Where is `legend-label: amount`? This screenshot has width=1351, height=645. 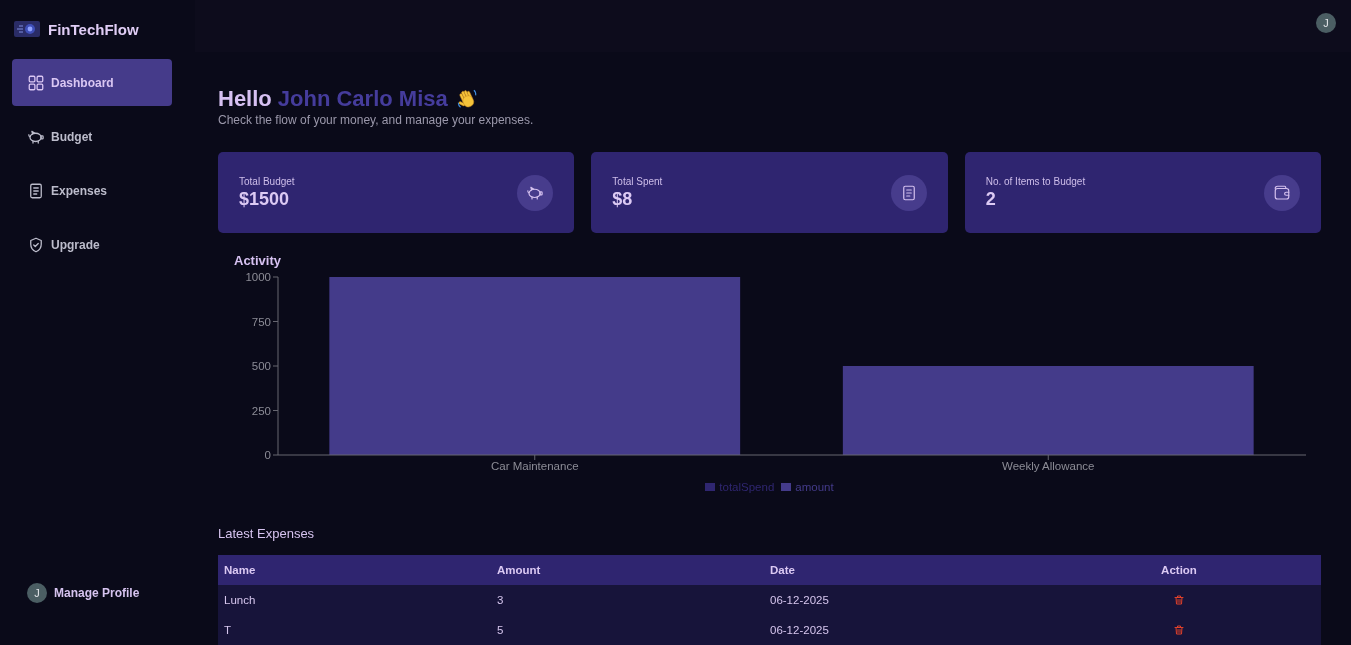 legend-label: amount is located at coordinates (814, 487).